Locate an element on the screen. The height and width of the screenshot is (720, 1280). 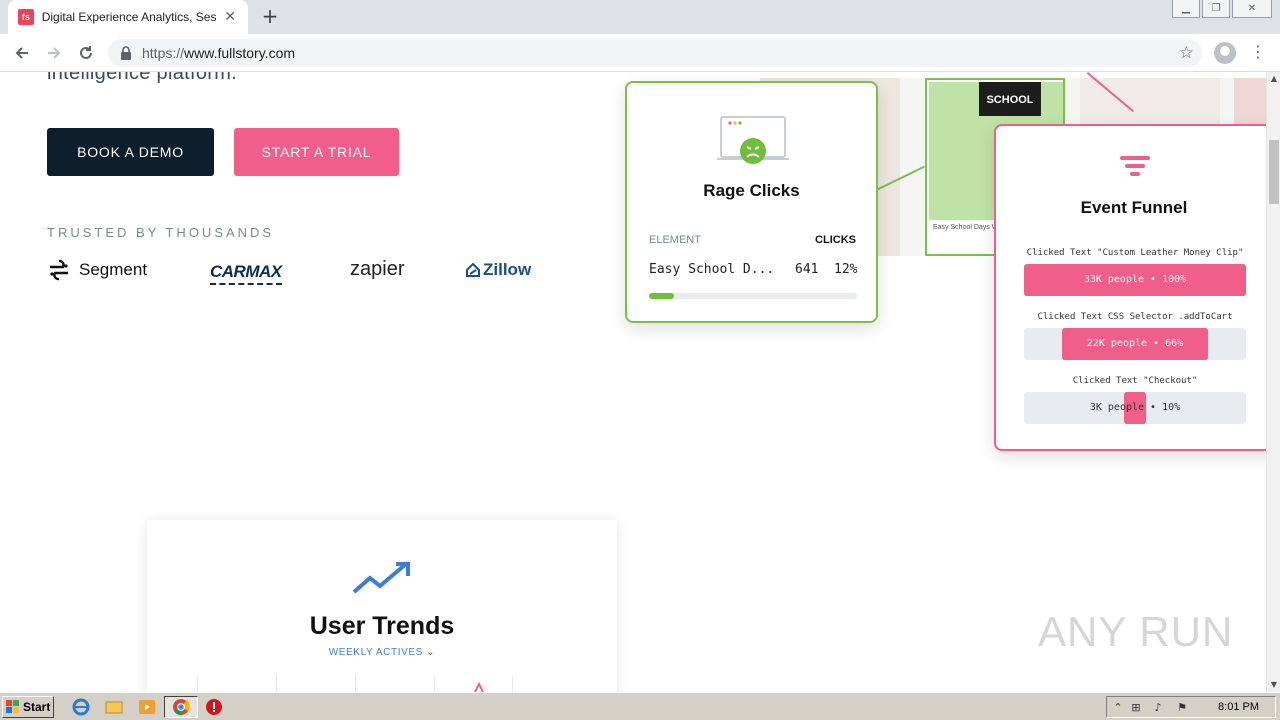
page-scrollbar: ▲ ▼ is located at coordinates (1273, 382).